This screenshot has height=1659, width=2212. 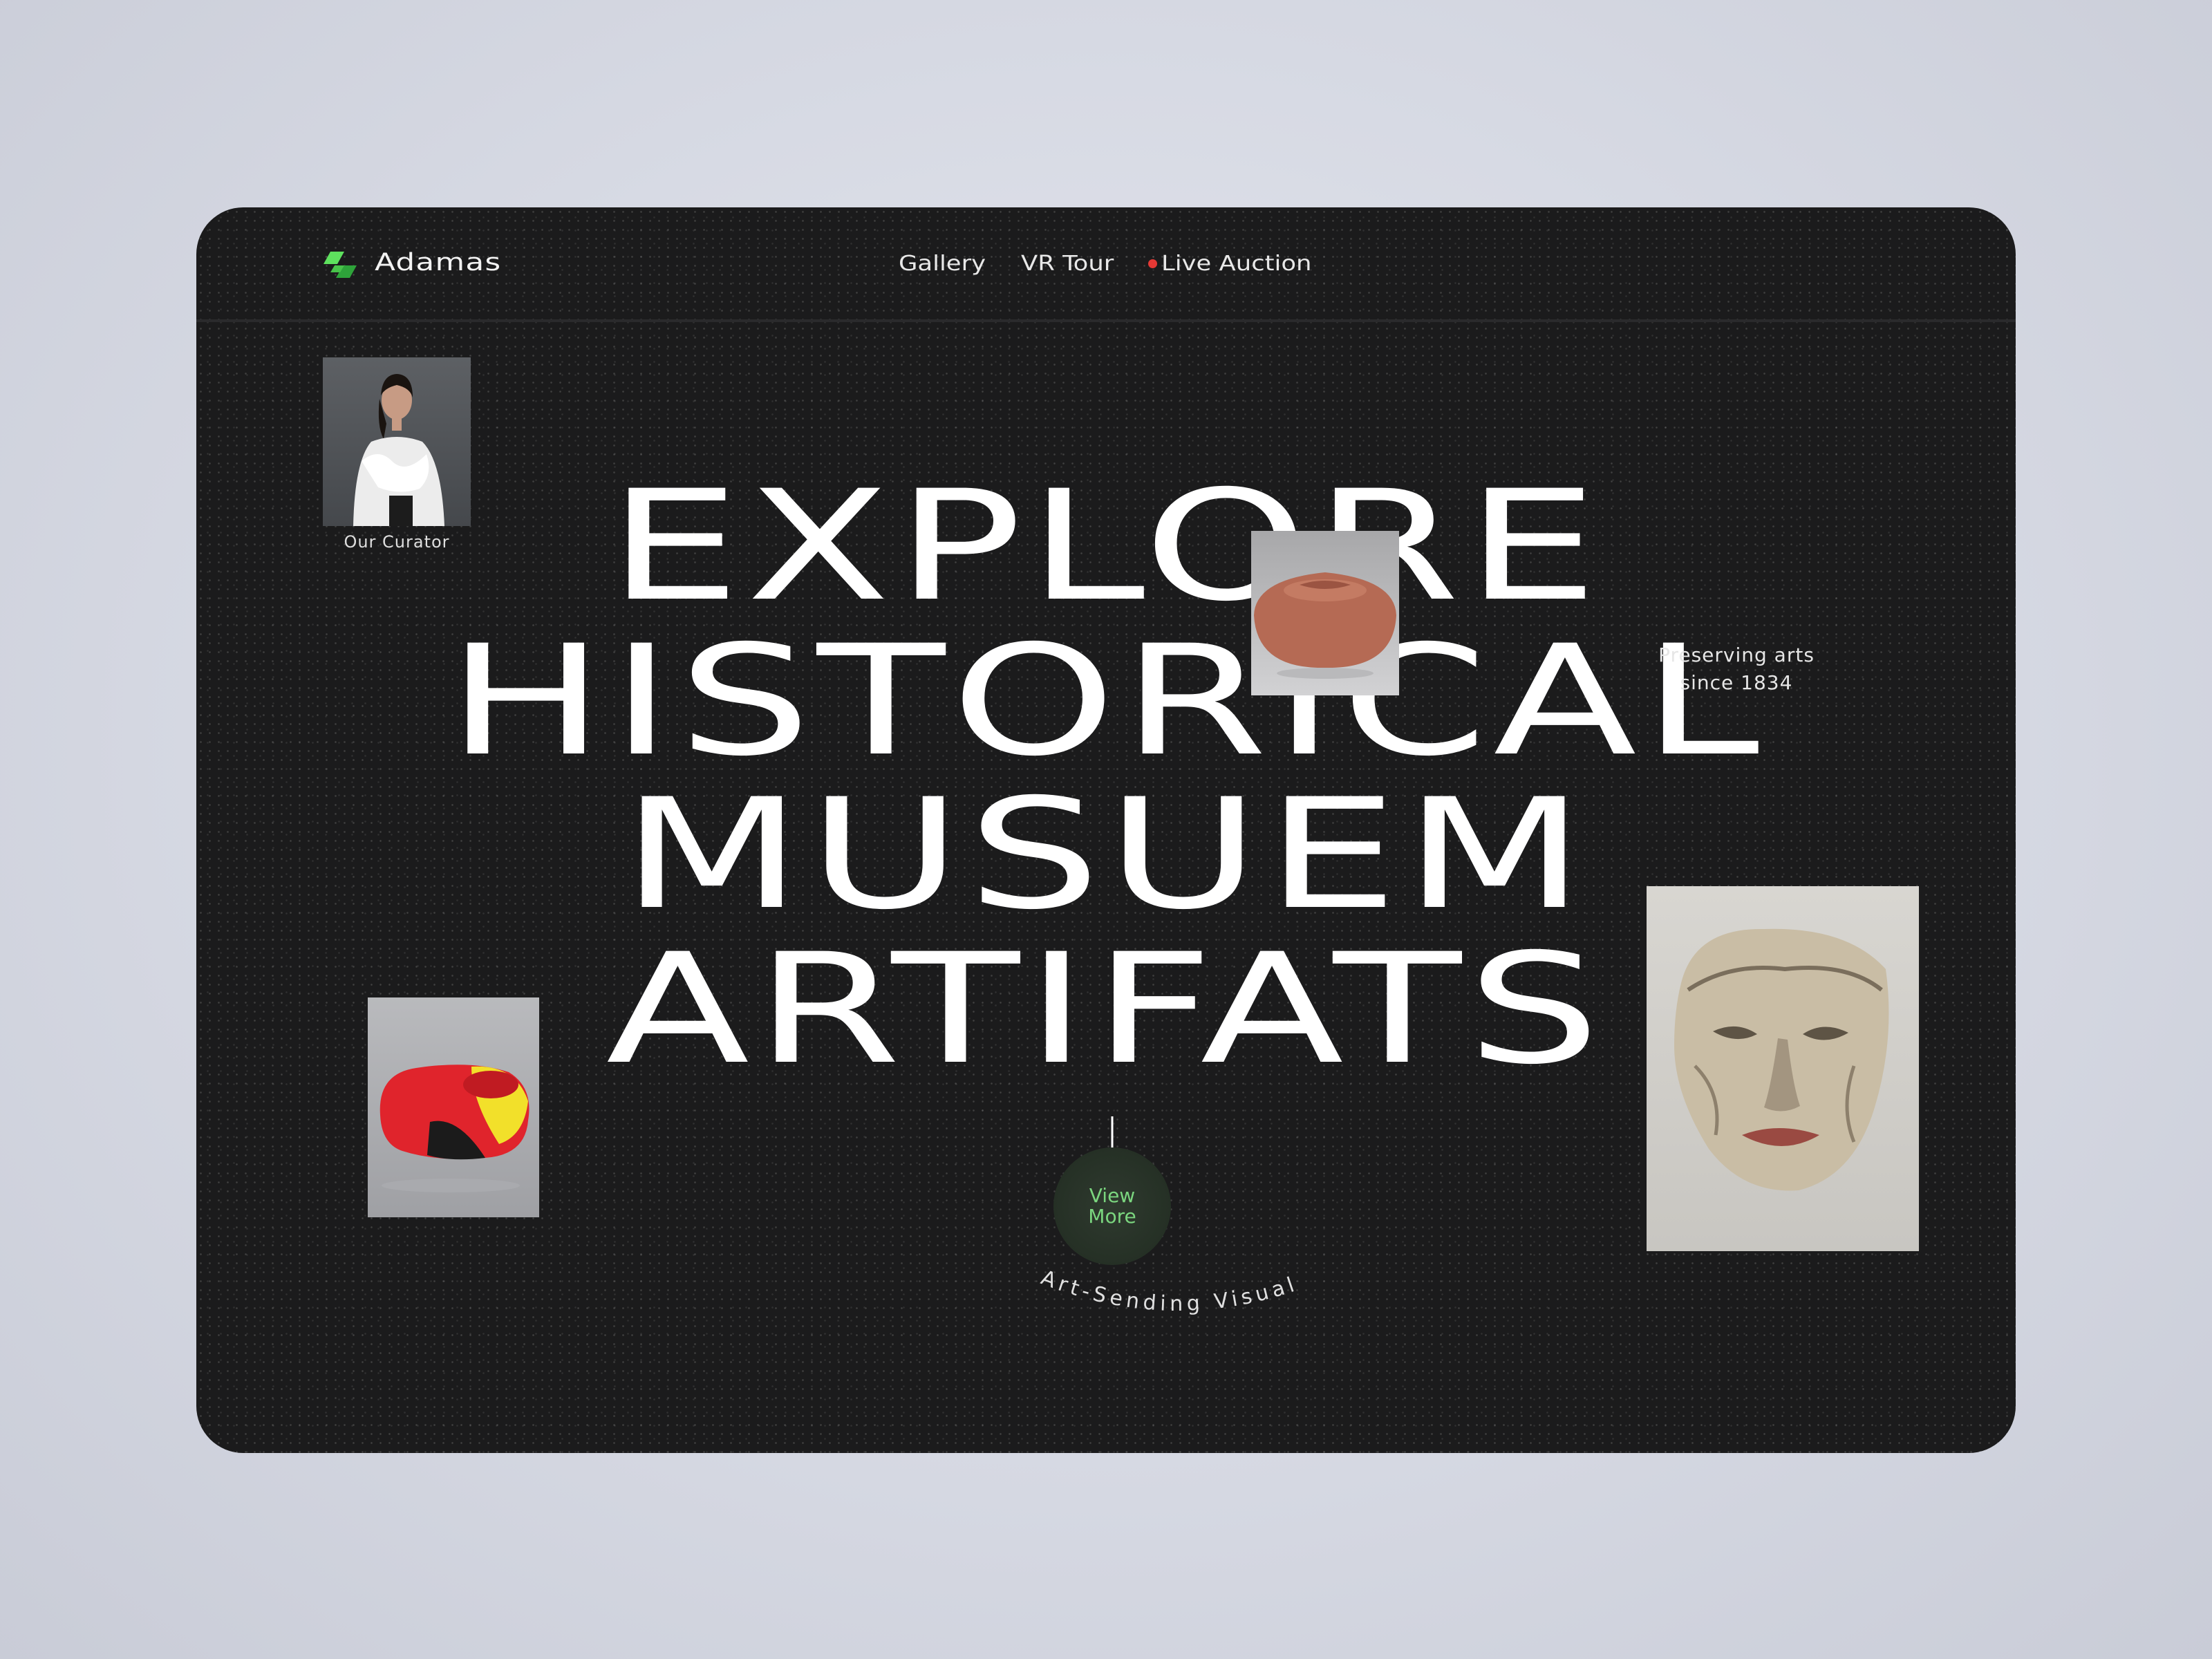 I want to click on top-navbar: Adamas Gallery VR Tour Live Auction, so click(x=1106, y=263).